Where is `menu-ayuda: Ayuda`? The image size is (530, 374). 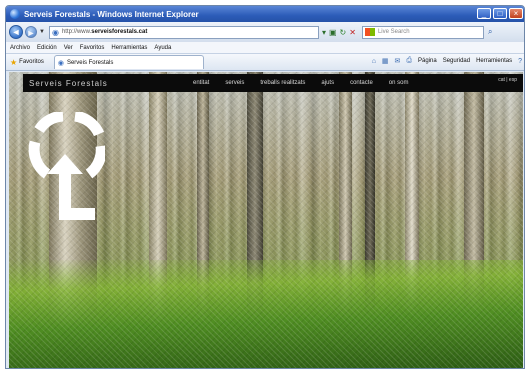 menu-ayuda: Ayuda is located at coordinates (162, 48).